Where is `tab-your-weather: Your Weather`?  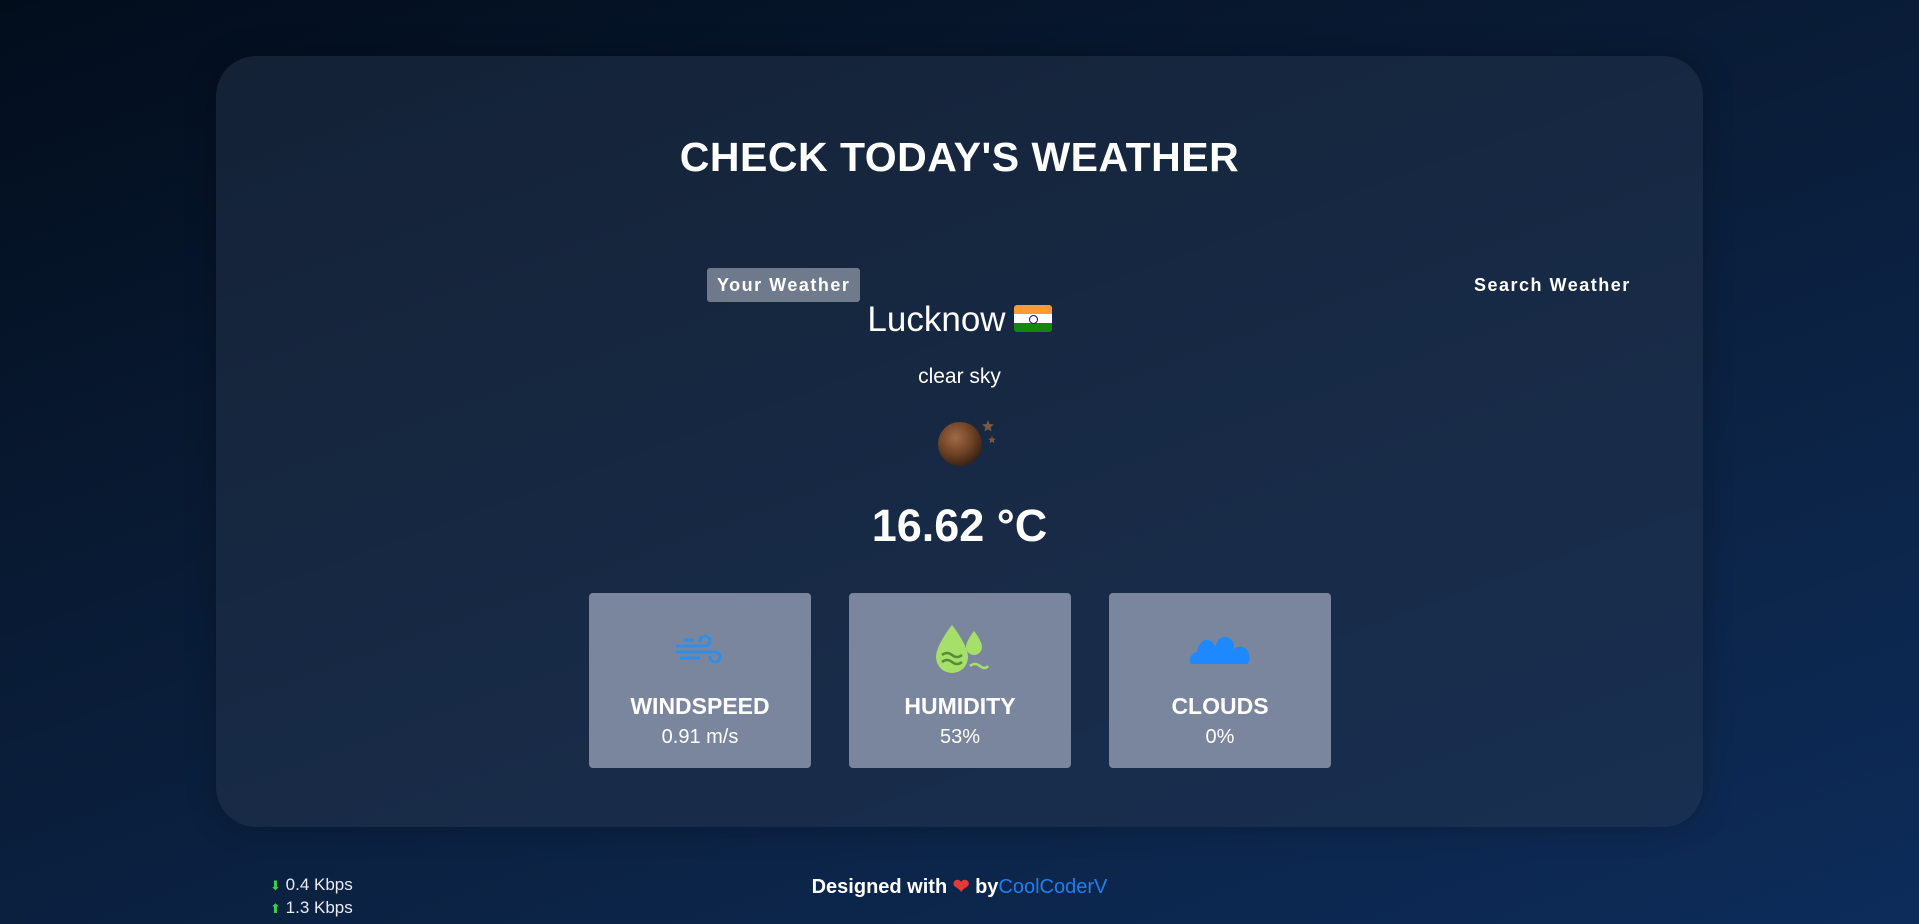 tab-your-weather: Your Weather is located at coordinates (784, 285).